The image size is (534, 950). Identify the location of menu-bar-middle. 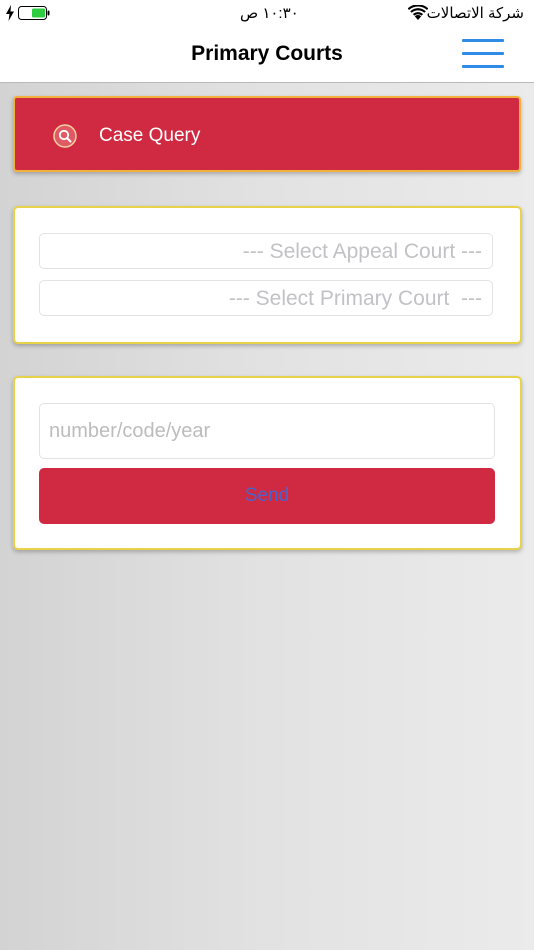
(483, 53).